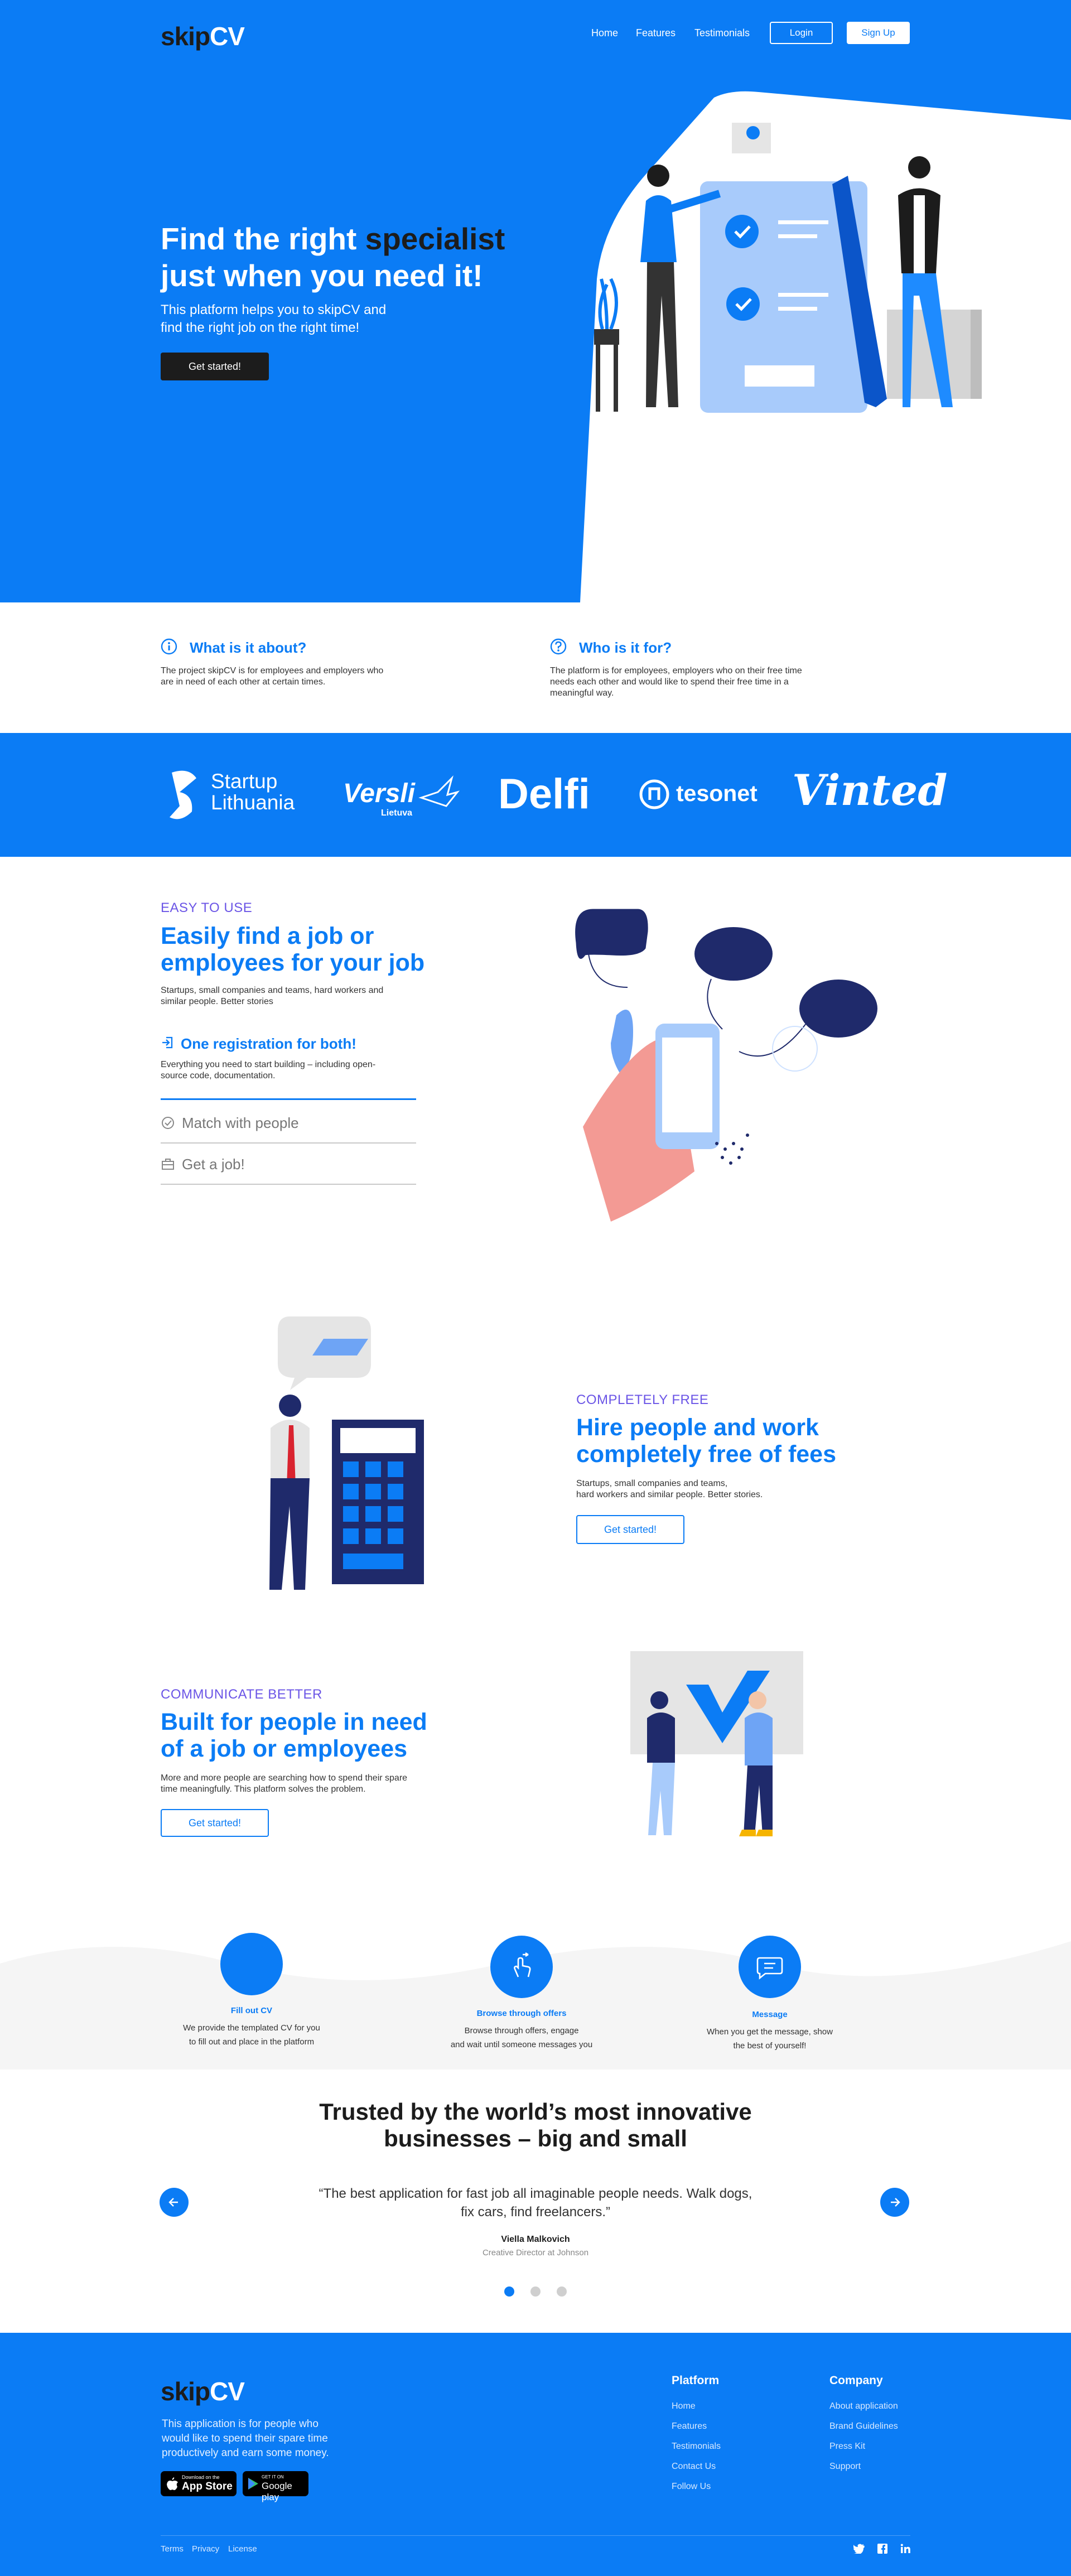 Image resolution: width=1071 pixels, height=2576 pixels. I want to click on communicate-kicker: COMMUNICATE BETTER, so click(242, 1694).